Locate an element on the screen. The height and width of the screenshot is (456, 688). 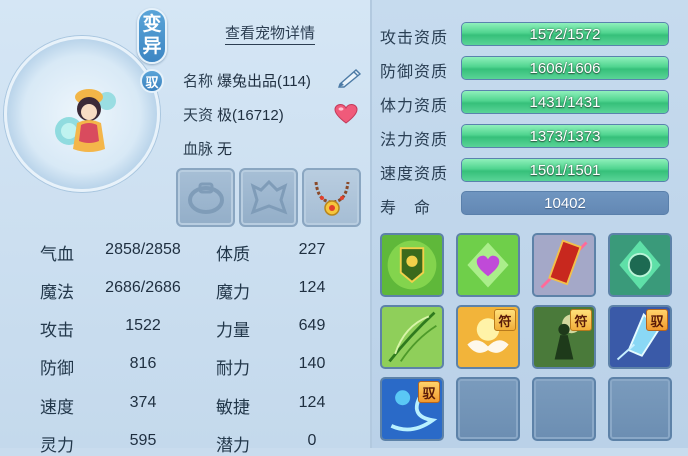
life-bar: 10402 is located at coordinates (565, 203).